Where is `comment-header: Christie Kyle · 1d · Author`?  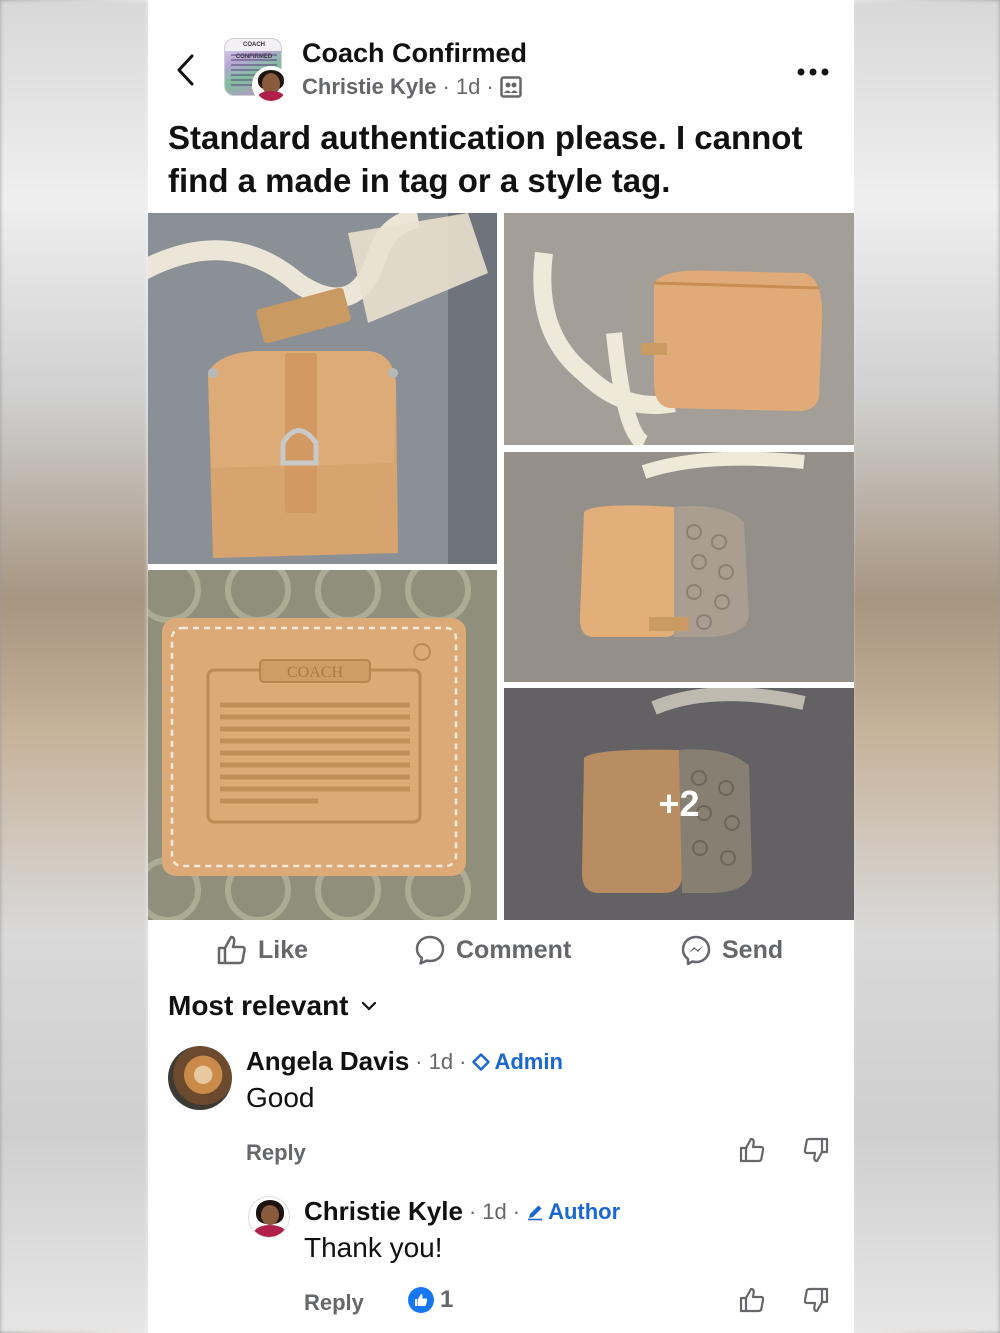 comment-header: Christie Kyle · 1d · Author is located at coordinates (462, 1211).